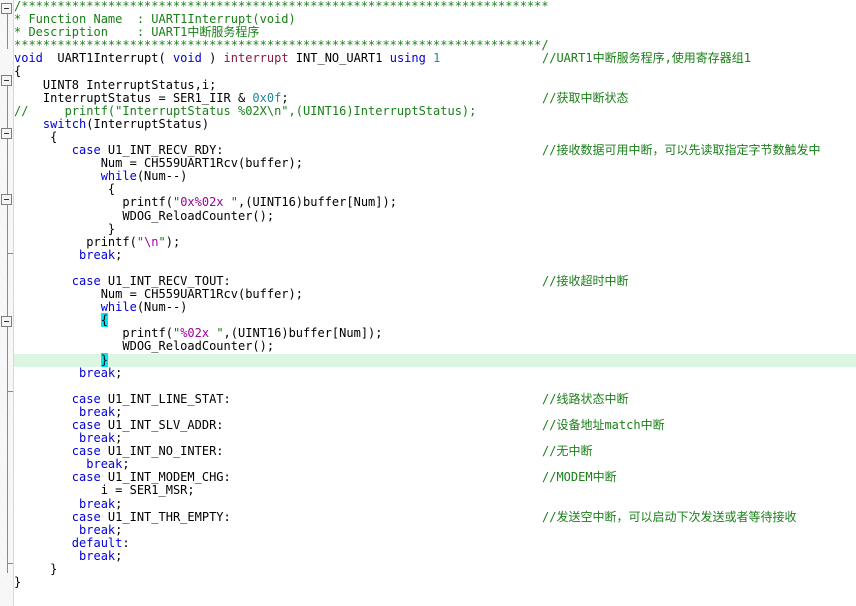 This screenshot has width=856, height=606. Describe the element at coordinates (119, 150) in the screenshot. I see `code-line-content: case U1_INT_RECV_RDY:` at that location.